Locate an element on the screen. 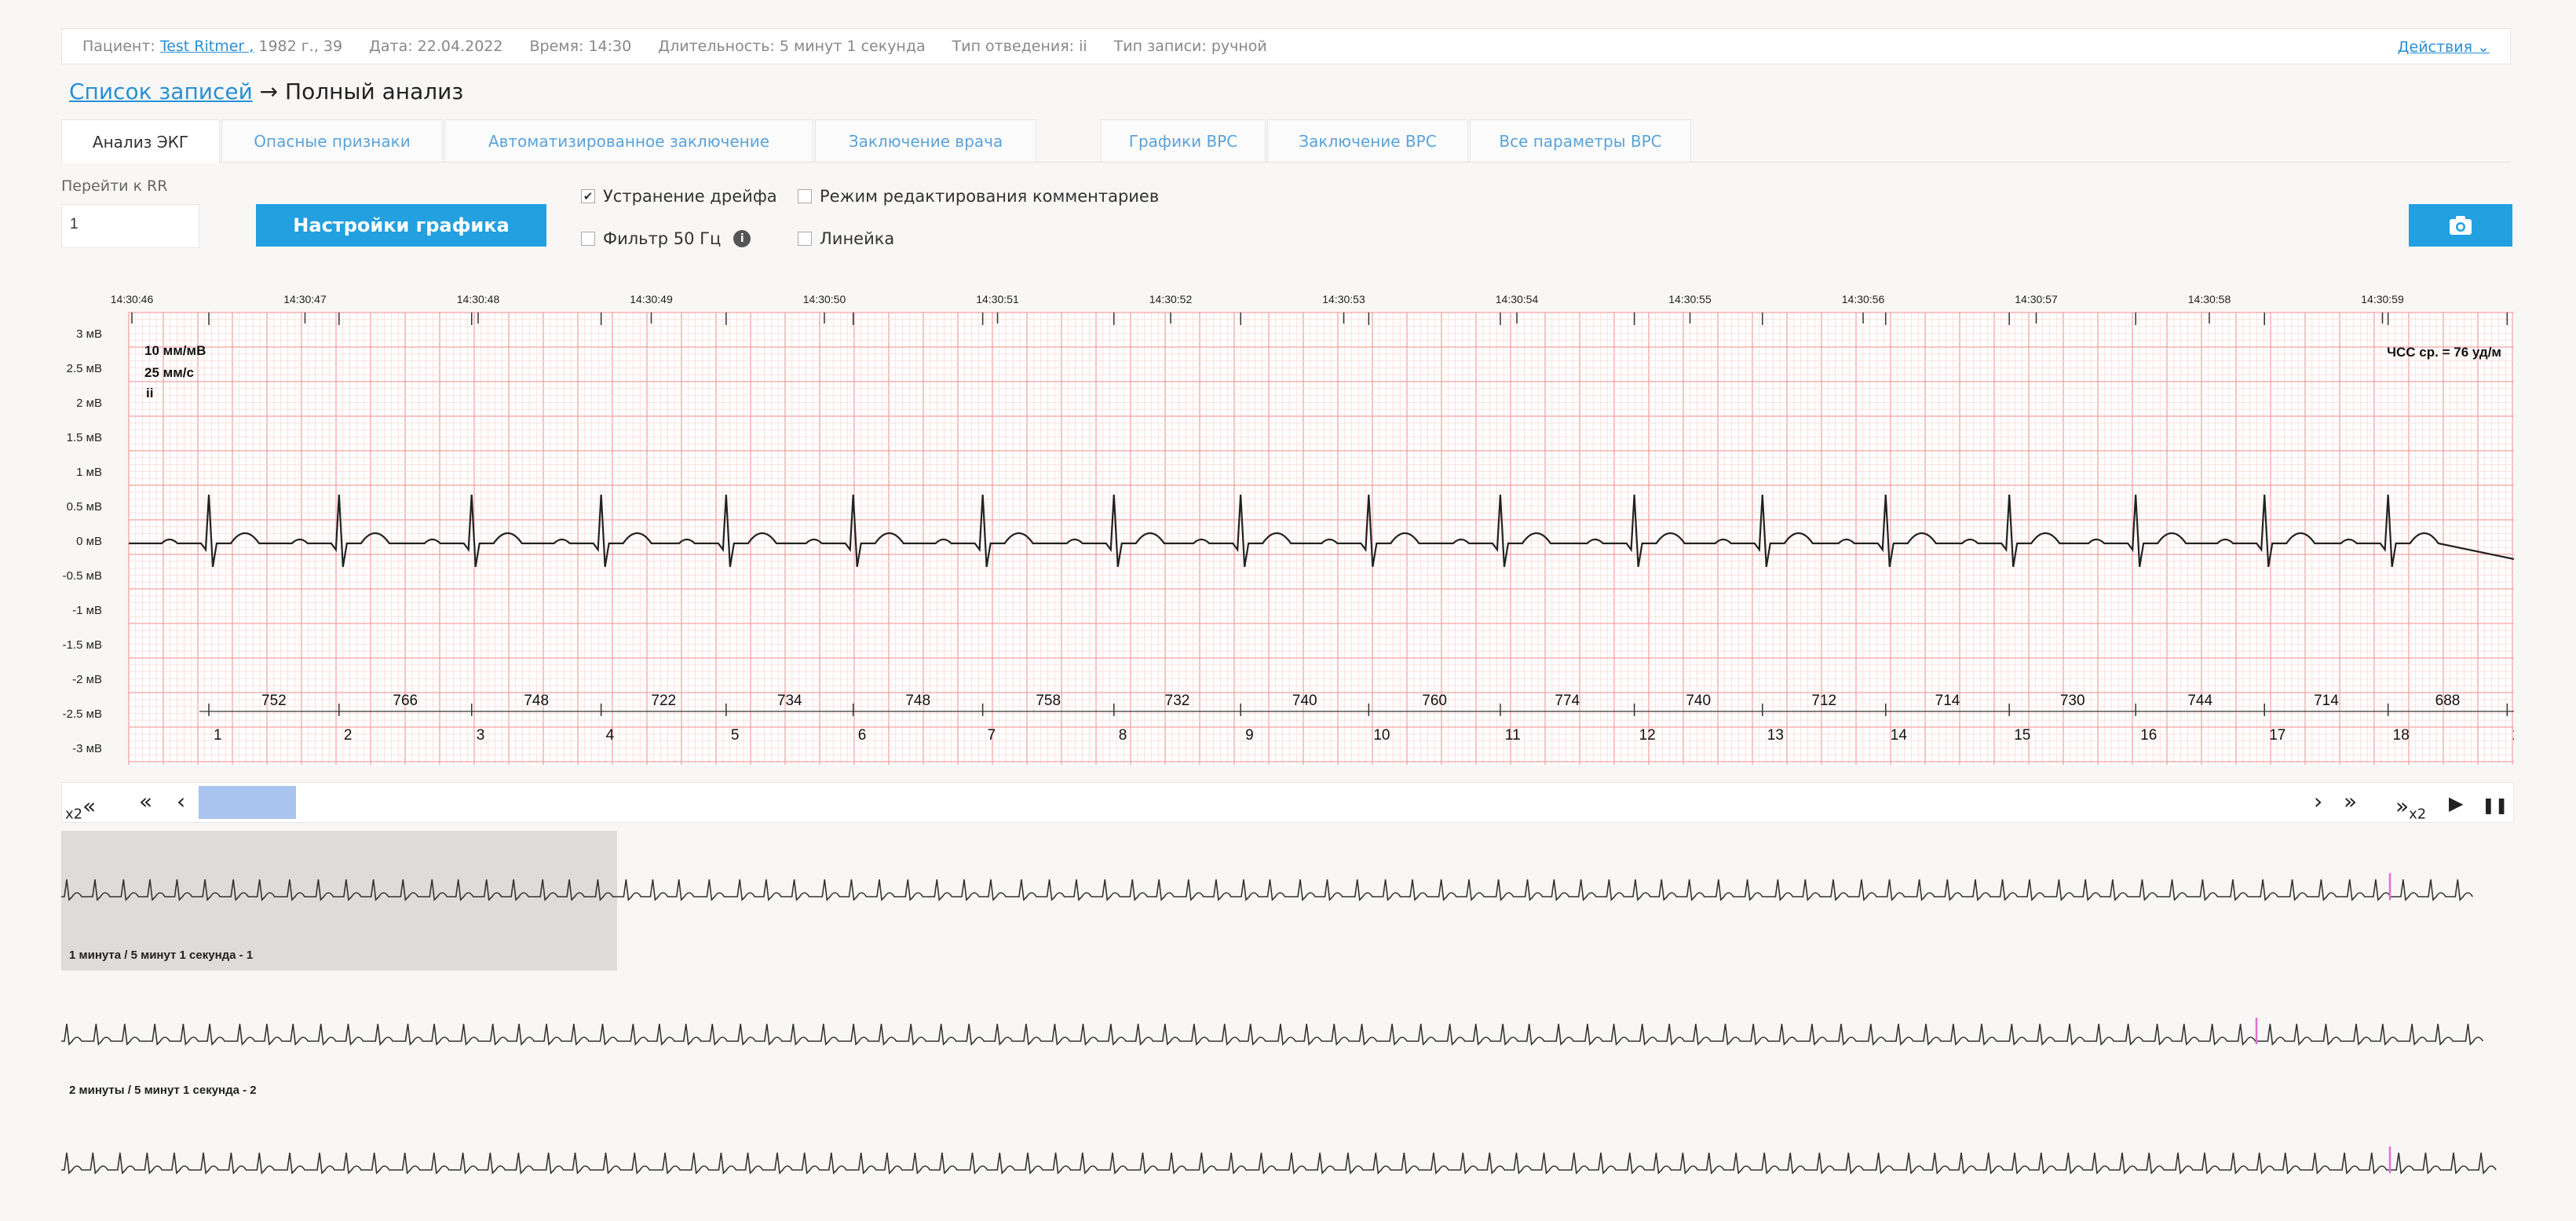  time-tick-label: 14:30:46 is located at coordinates (132, 299).